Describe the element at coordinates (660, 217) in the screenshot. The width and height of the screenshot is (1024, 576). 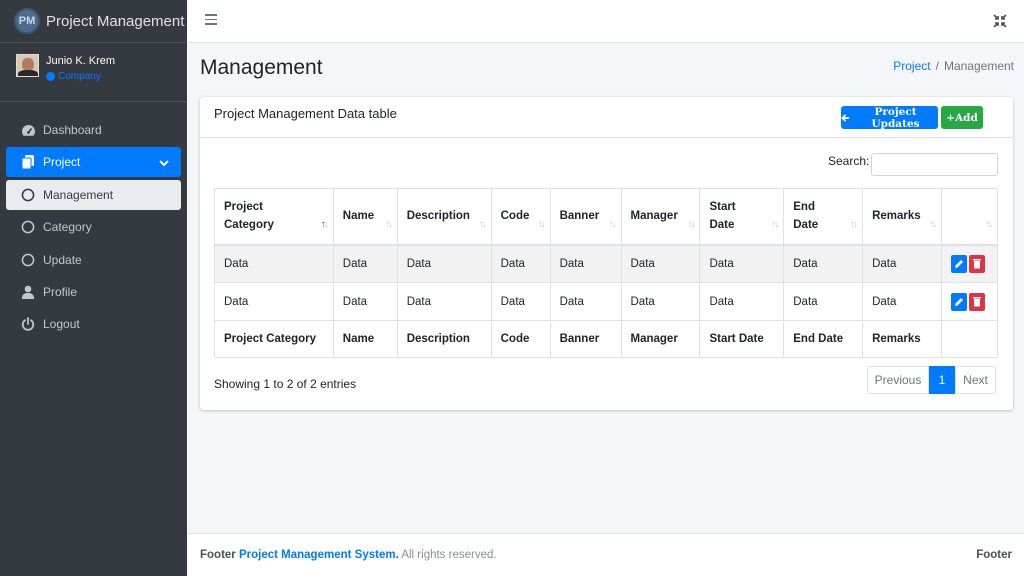
I see `column-header-manager: Manager ↑↓` at that location.